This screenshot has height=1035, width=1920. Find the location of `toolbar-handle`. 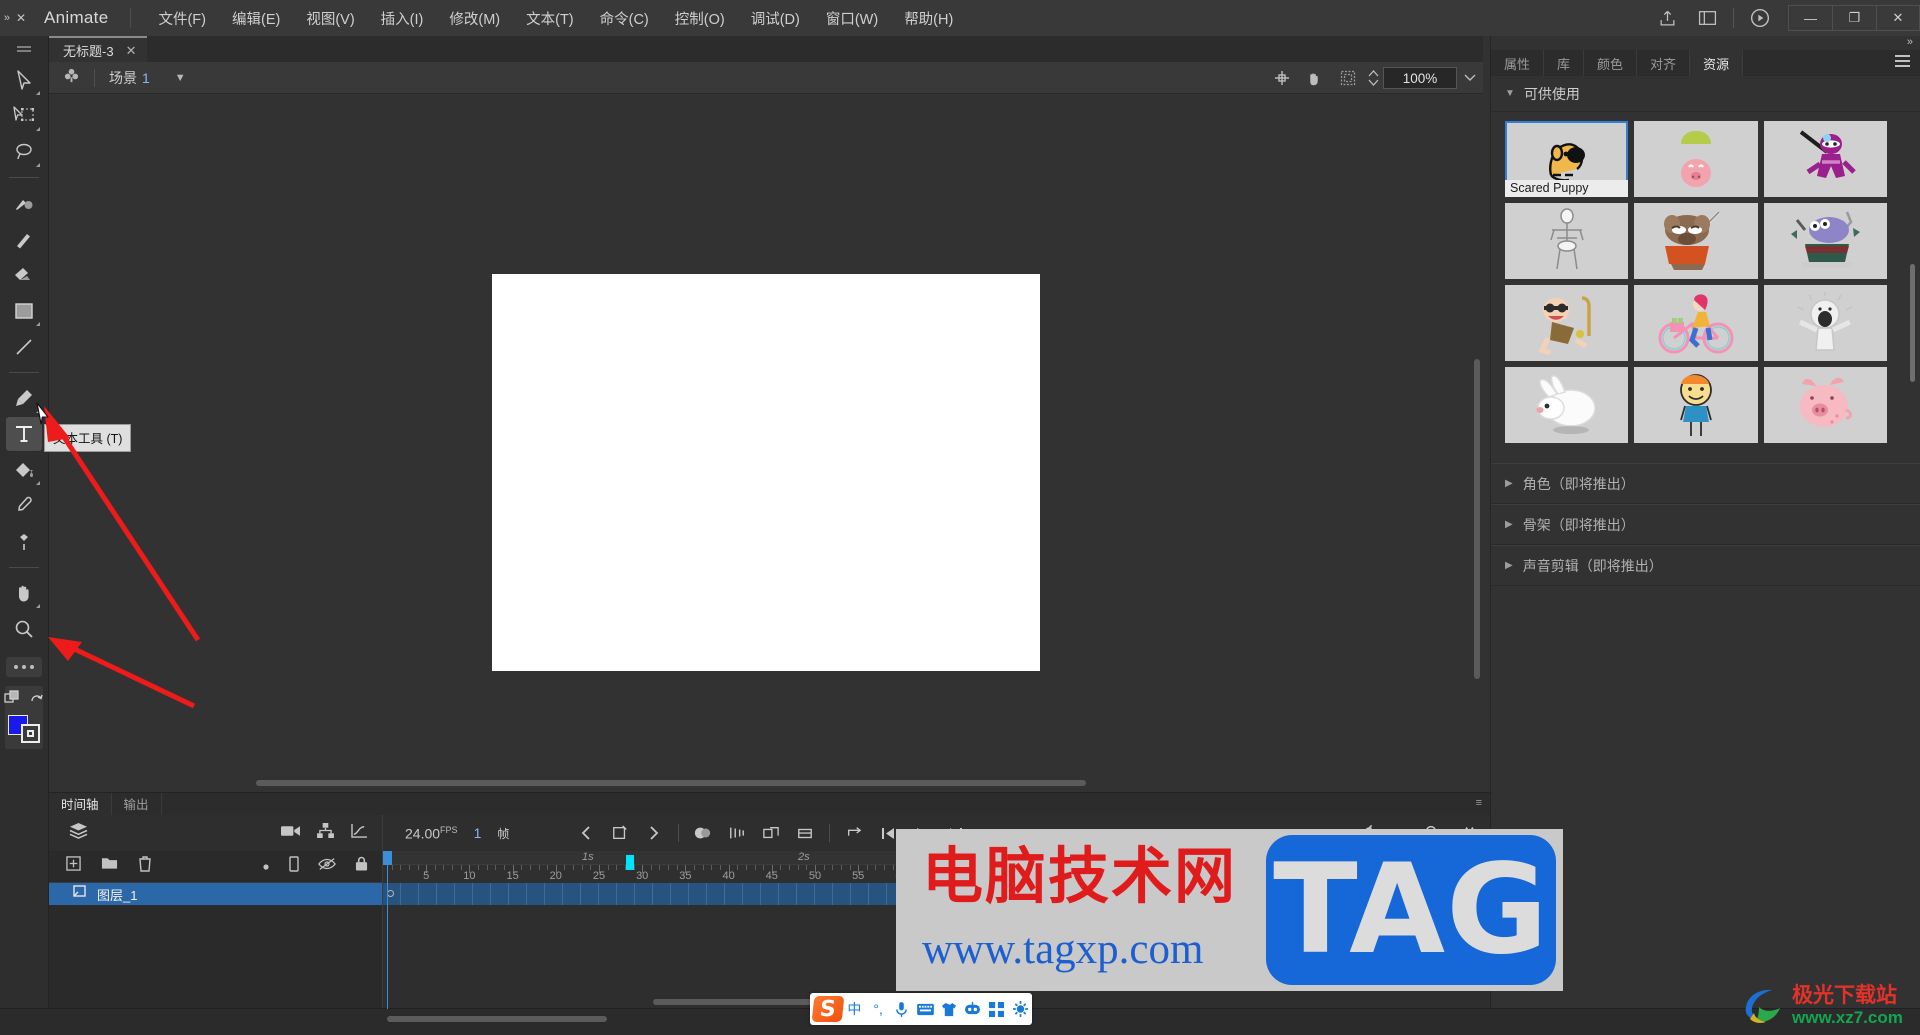

toolbar-handle is located at coordinates (24, 49).